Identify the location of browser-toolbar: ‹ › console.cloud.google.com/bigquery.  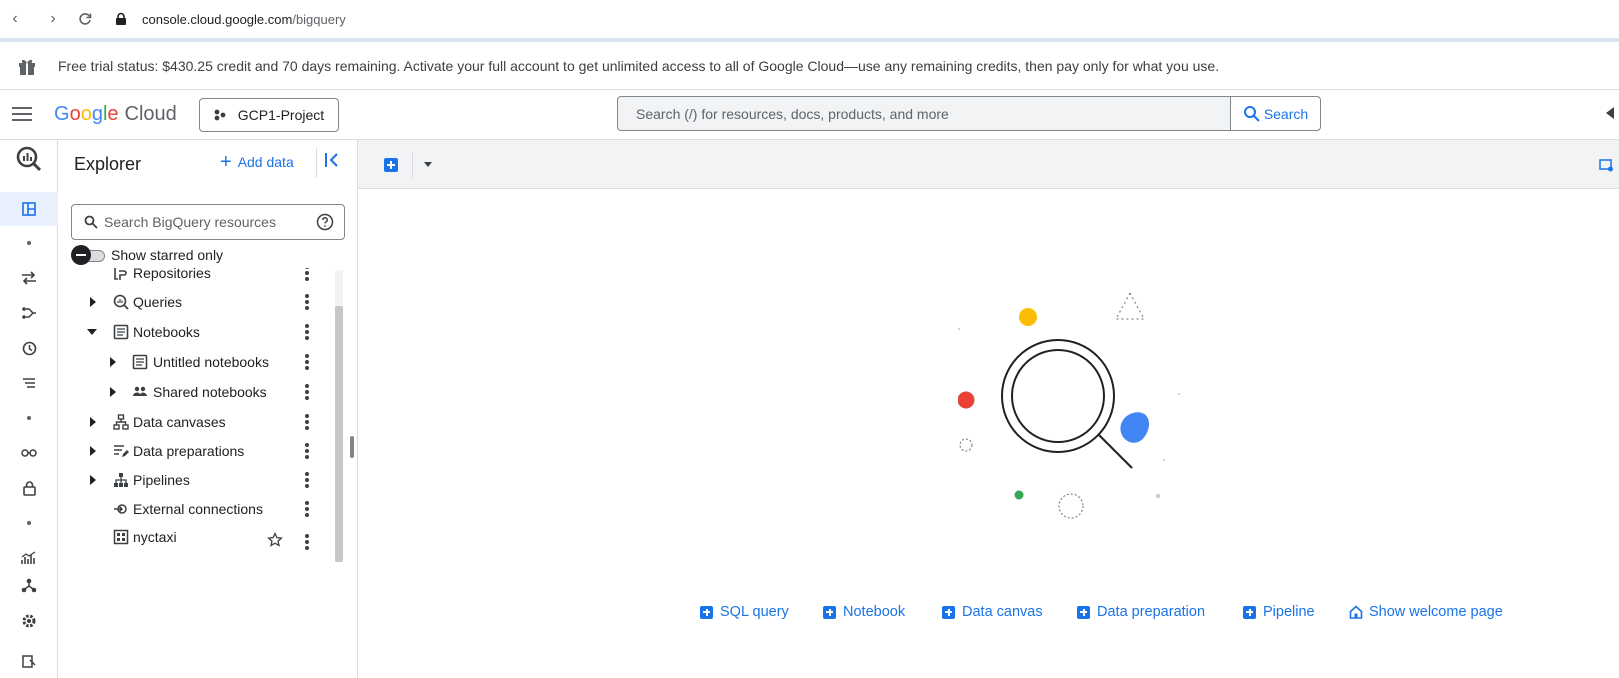
(809, 19).